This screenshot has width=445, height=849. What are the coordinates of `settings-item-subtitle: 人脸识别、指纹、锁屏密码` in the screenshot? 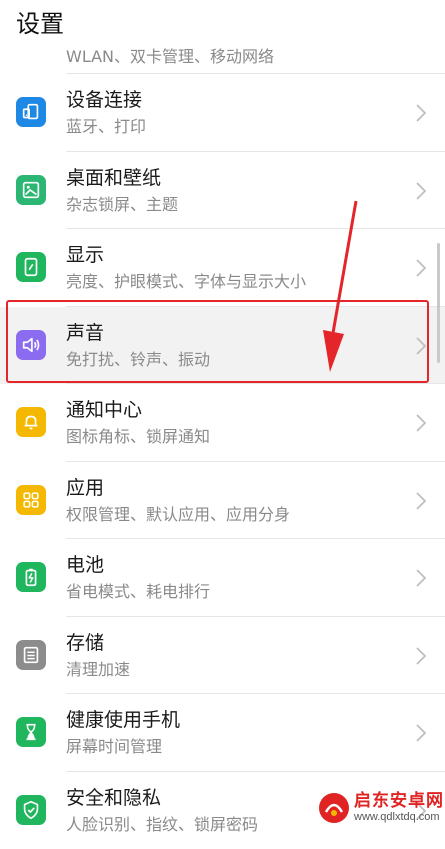 It's located at (162, 825).